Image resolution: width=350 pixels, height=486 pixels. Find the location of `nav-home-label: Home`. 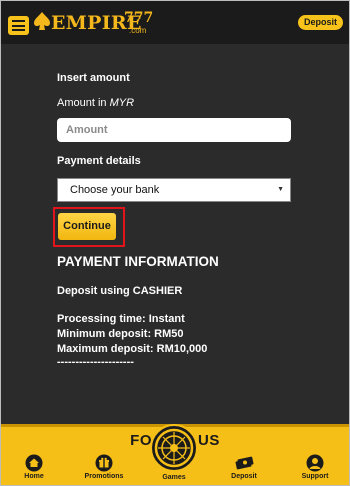

nav-home-label: Home is located at coordinates (34, 476).